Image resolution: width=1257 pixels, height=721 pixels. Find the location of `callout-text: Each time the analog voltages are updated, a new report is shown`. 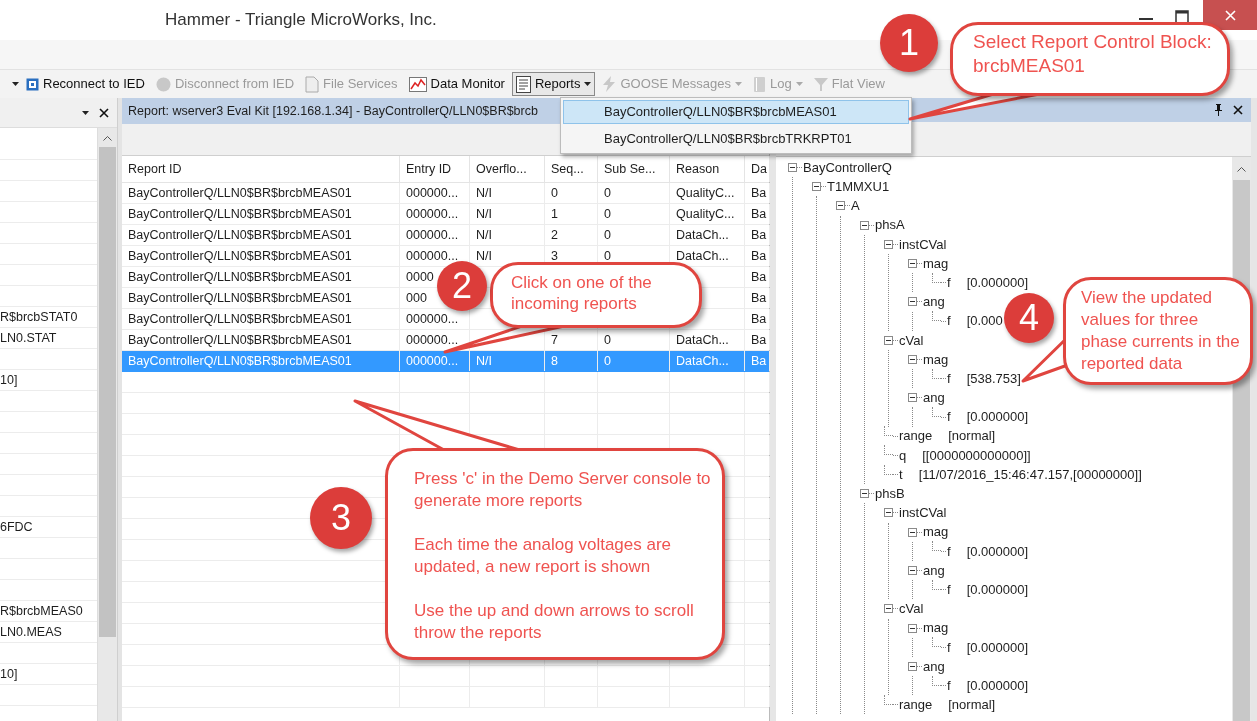

callout-text: Each time the analog voltages are updated, a new report is shown is located at coordinates (543, 556).